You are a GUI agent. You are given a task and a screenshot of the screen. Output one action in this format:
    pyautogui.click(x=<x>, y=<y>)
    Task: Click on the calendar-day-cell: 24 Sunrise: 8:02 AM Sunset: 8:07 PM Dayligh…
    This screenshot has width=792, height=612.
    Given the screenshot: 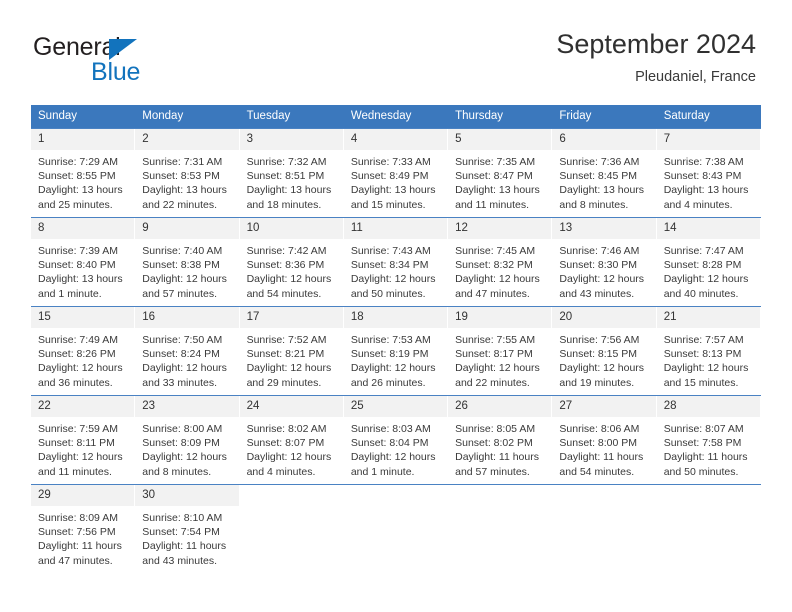 What is the action you would take?
    pyautogui.click(x=291, y=440)
    